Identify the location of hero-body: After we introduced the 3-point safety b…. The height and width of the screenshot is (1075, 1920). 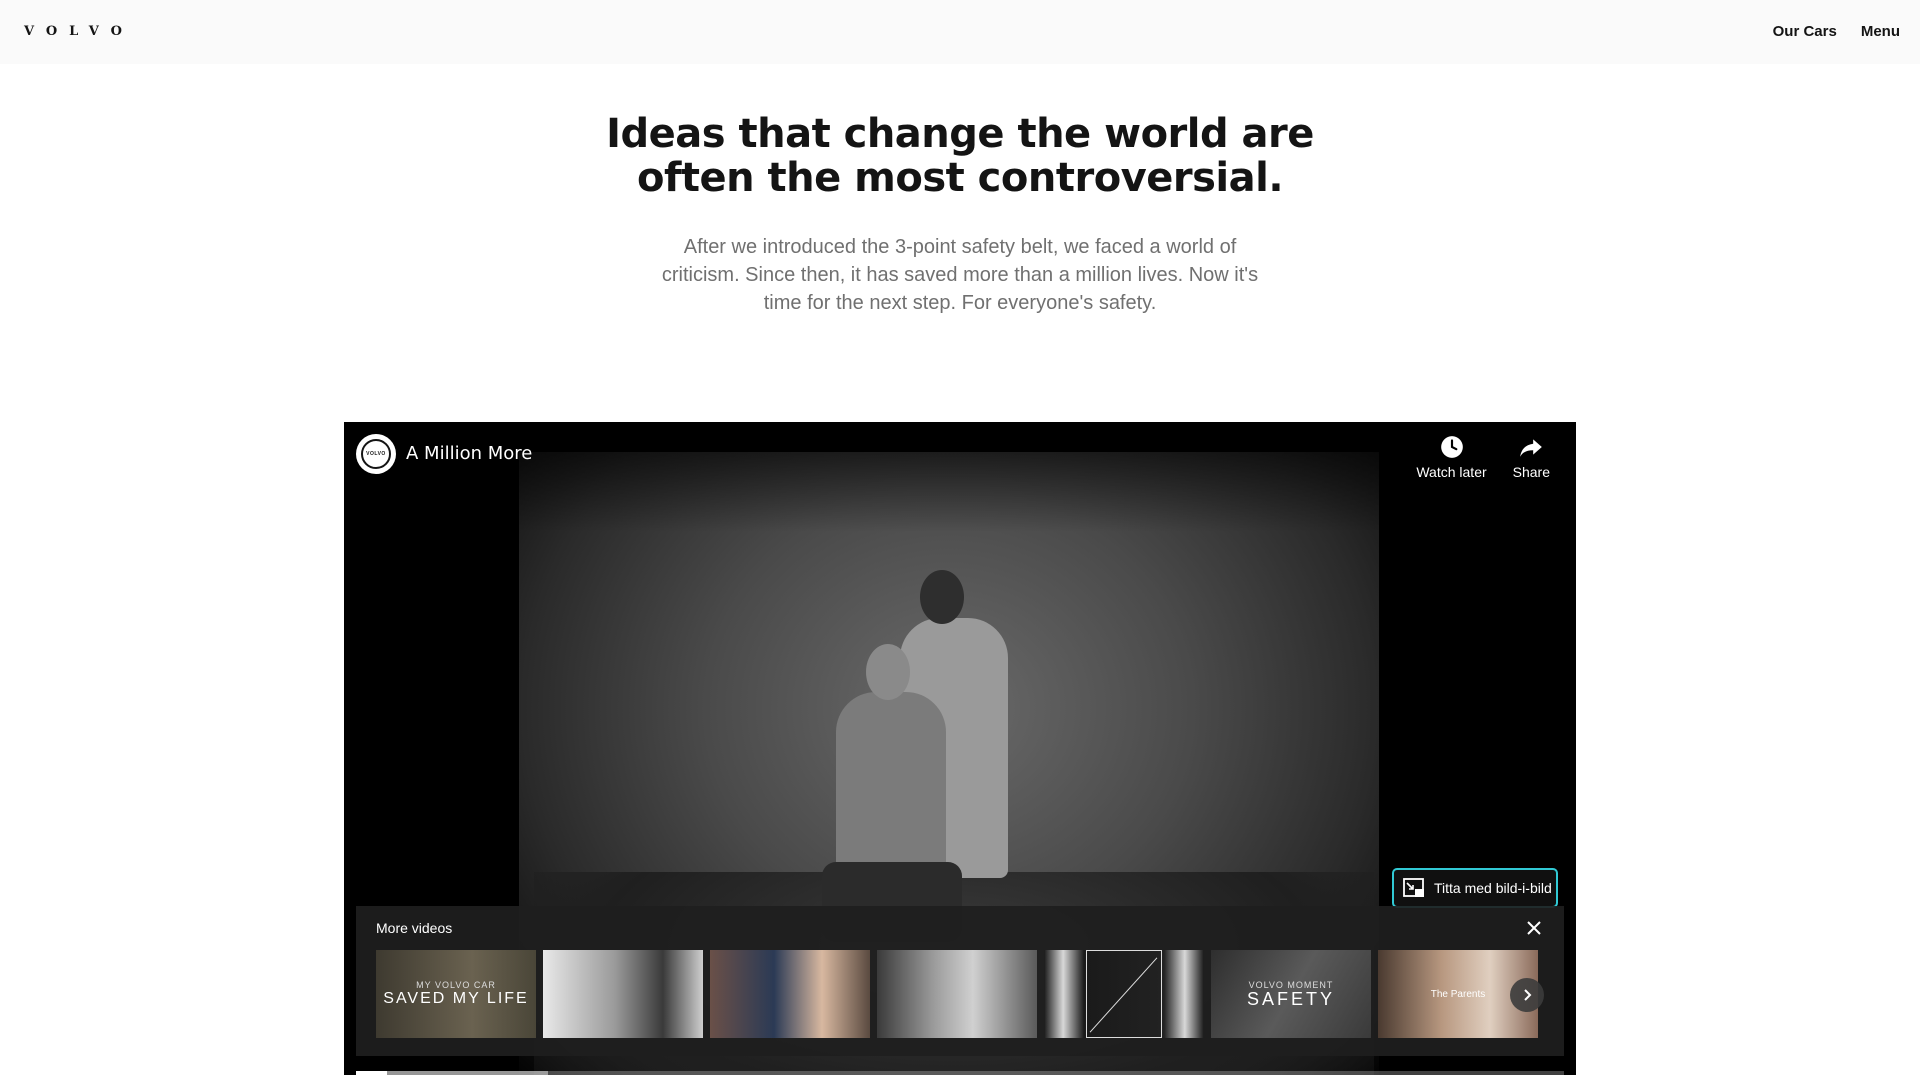
(960, 275).